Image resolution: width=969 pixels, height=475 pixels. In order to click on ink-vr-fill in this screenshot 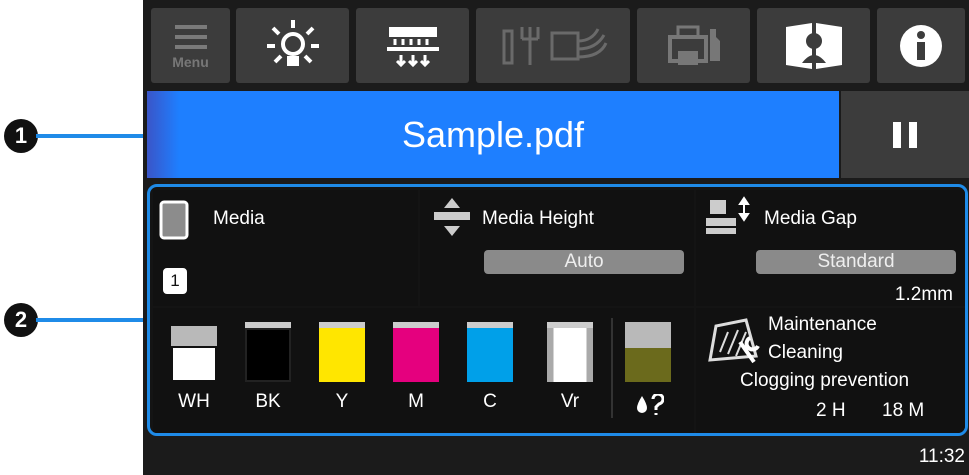, I will do `click(570, 355)`.